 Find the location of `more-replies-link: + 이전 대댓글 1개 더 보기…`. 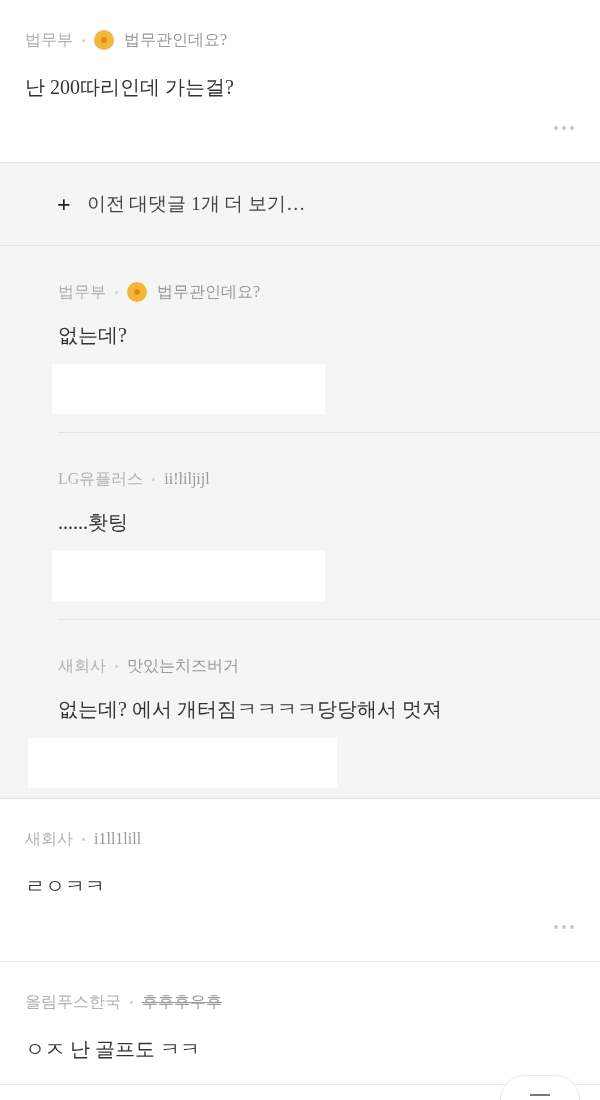

more-replies-link: + 이전 대댓글 1개 더 보기… is located at coordinates (181, 204).